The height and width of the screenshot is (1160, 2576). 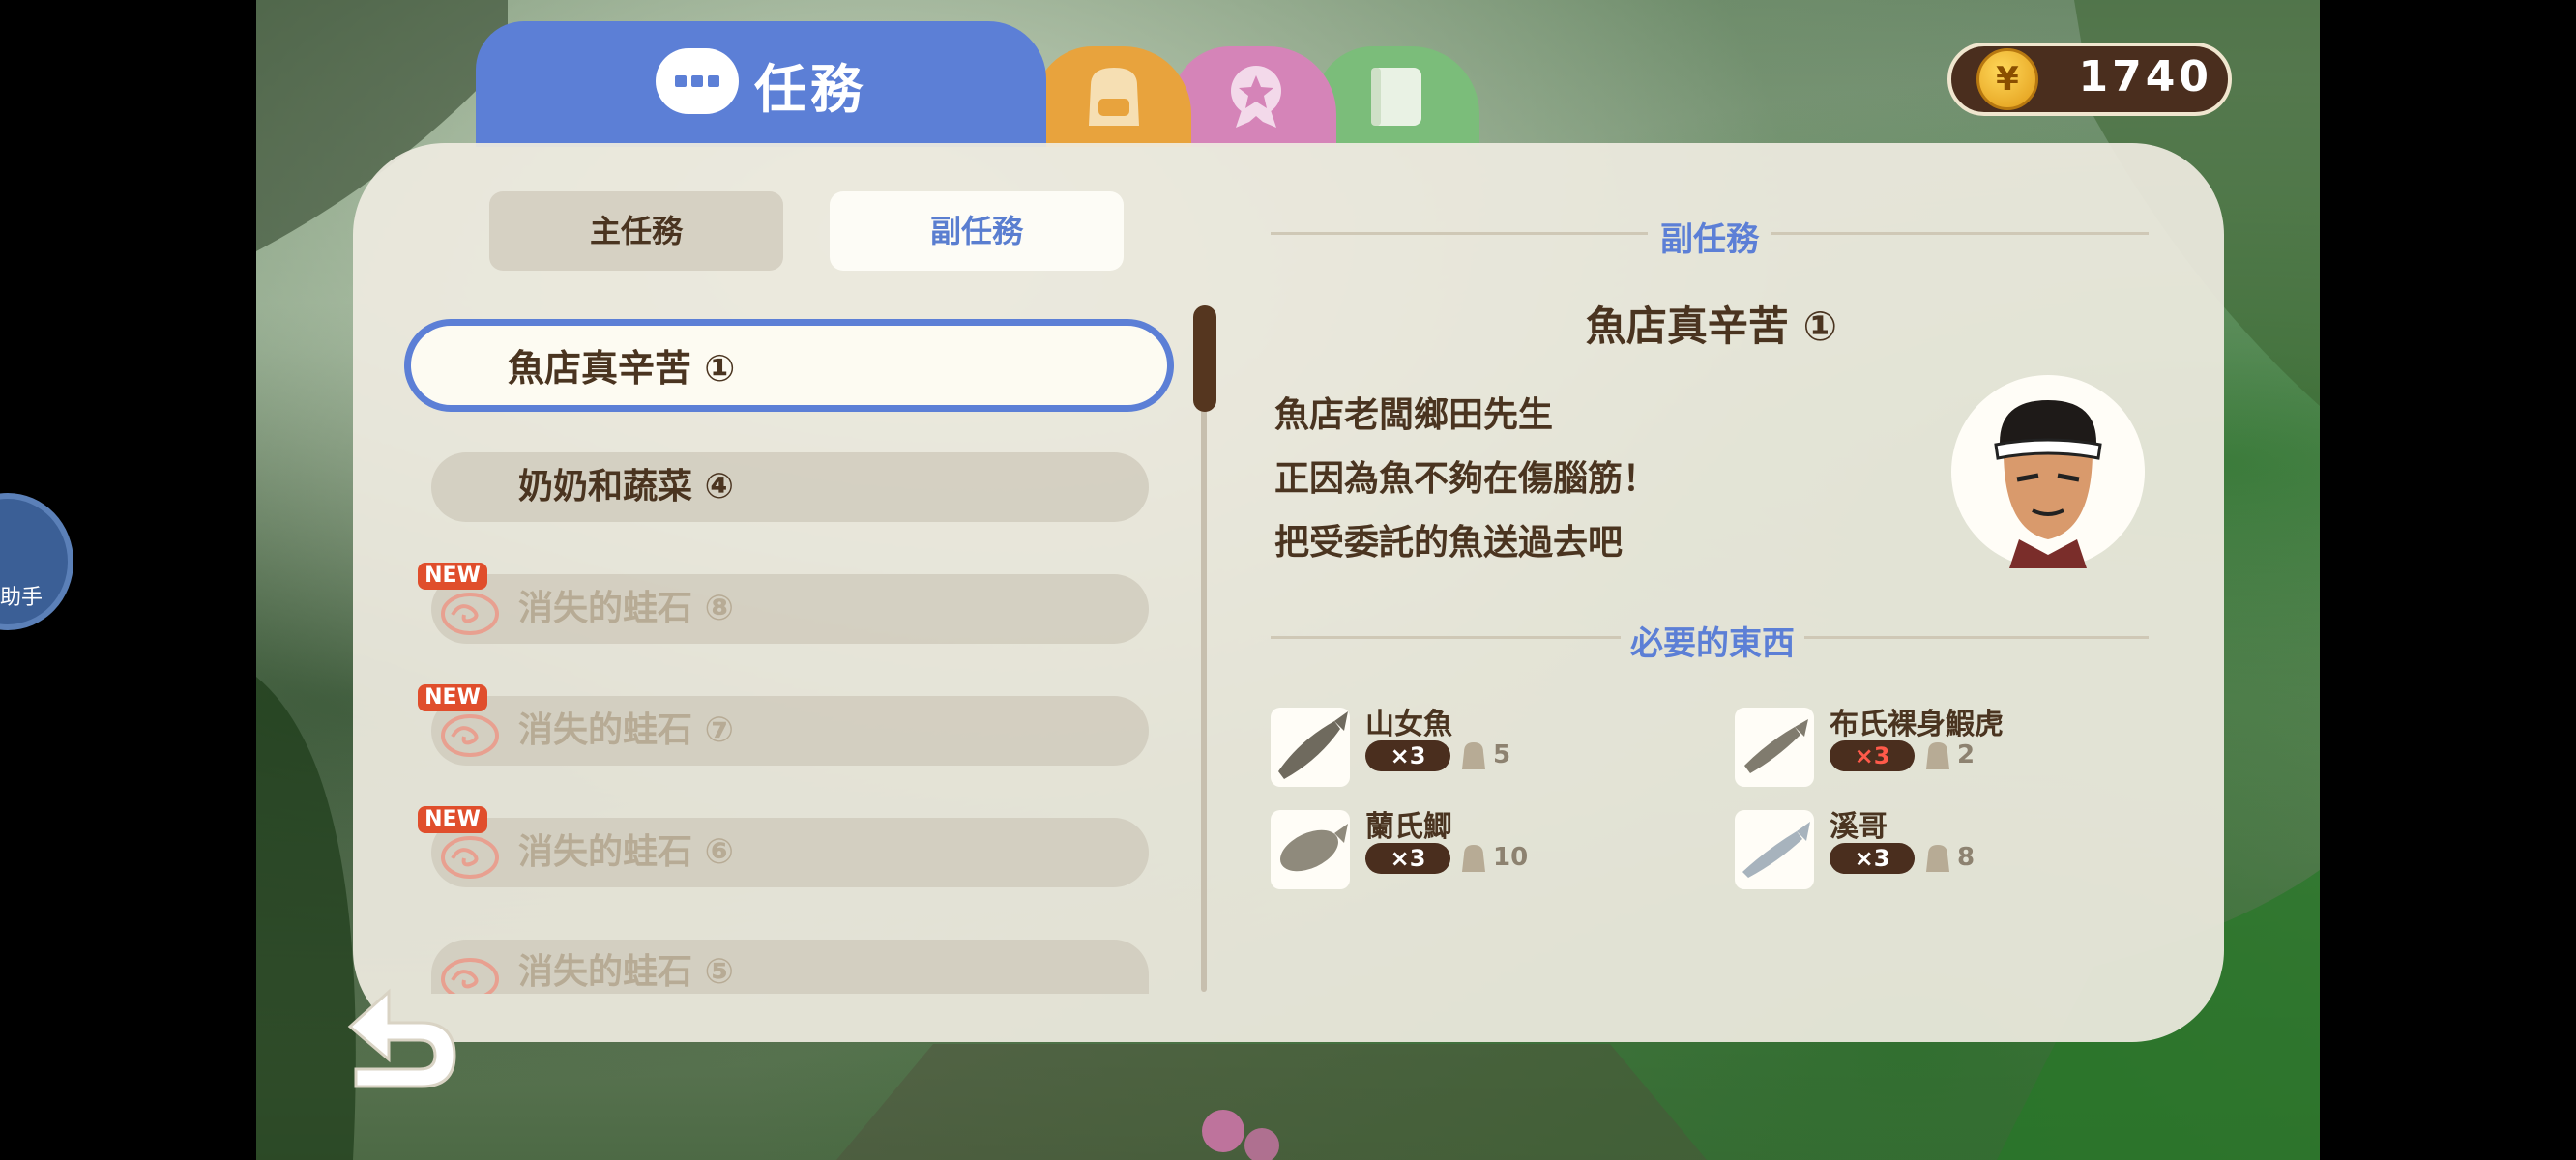 I want to click on award-badge-icon, so click(x=1256, y=97).